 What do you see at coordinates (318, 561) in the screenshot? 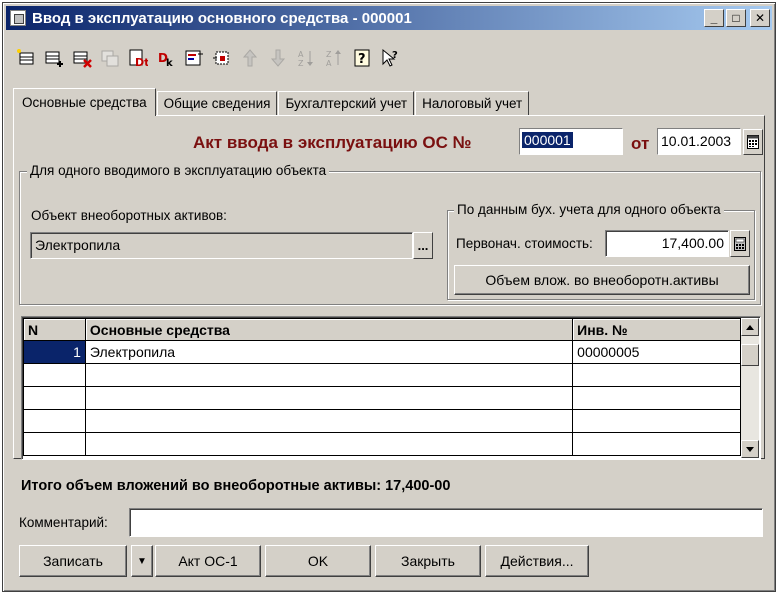
I see `ok-button: OK` at bounding box center [318, 561].